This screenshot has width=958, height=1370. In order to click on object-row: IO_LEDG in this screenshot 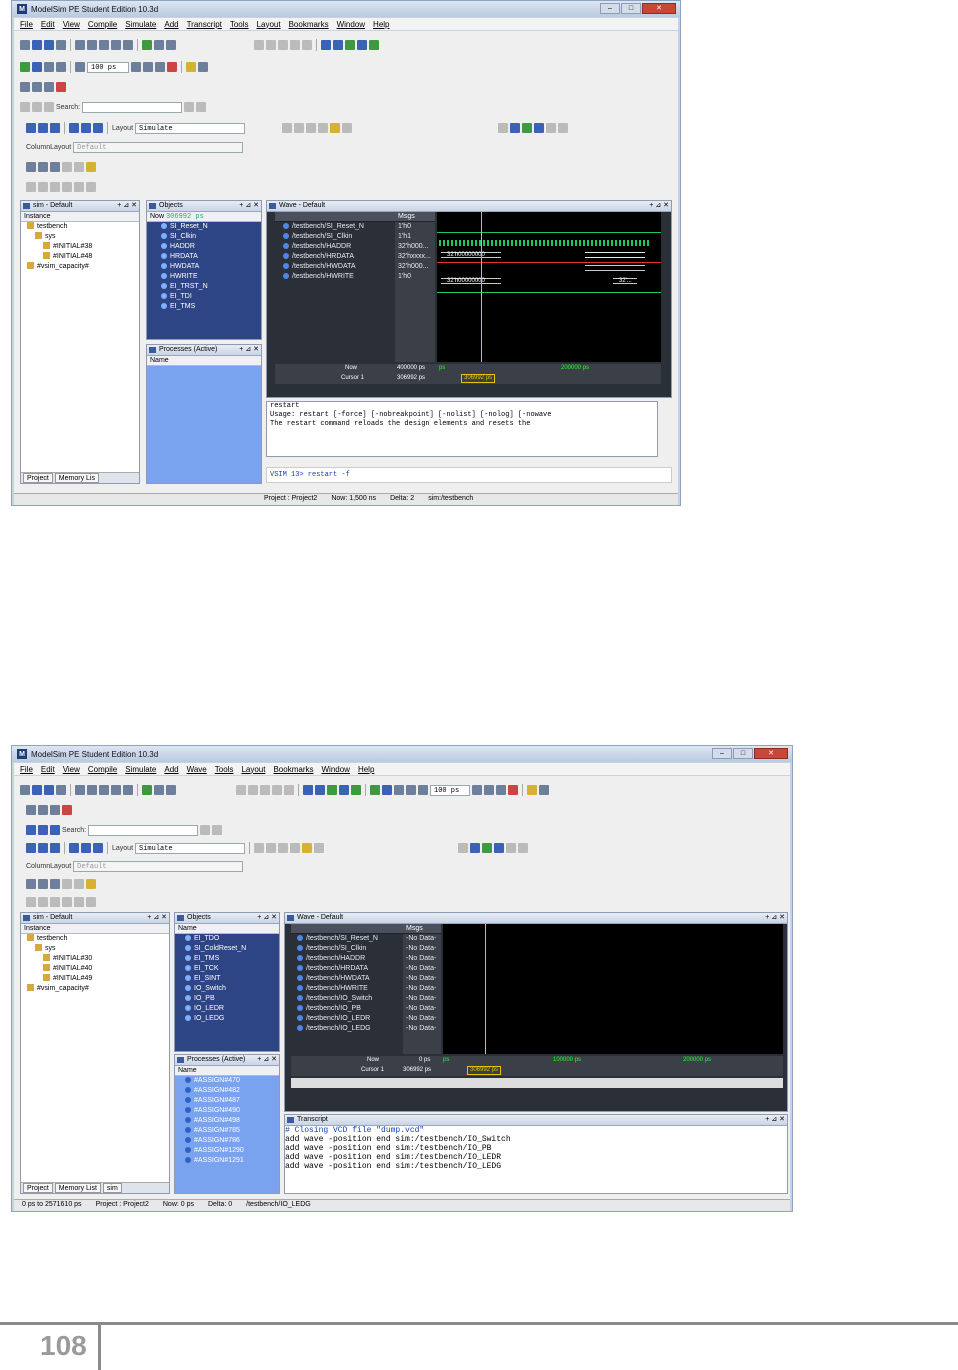, I will do `click(227, 1019)`.